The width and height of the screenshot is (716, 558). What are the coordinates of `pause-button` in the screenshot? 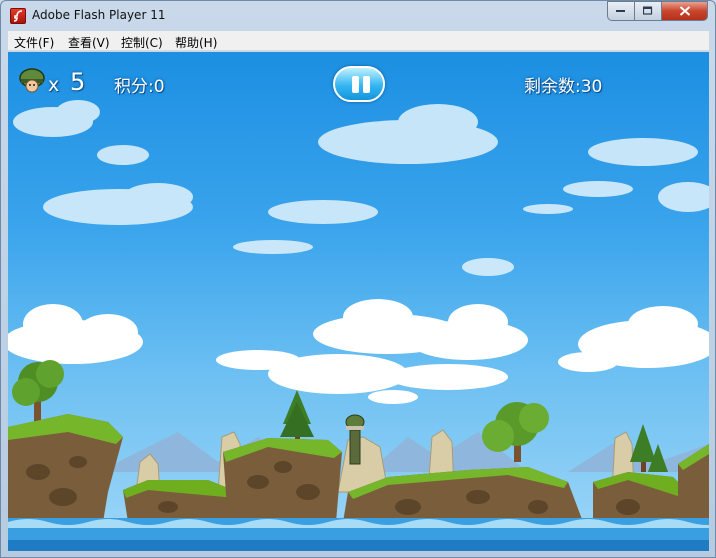 It's located at (359, 84).